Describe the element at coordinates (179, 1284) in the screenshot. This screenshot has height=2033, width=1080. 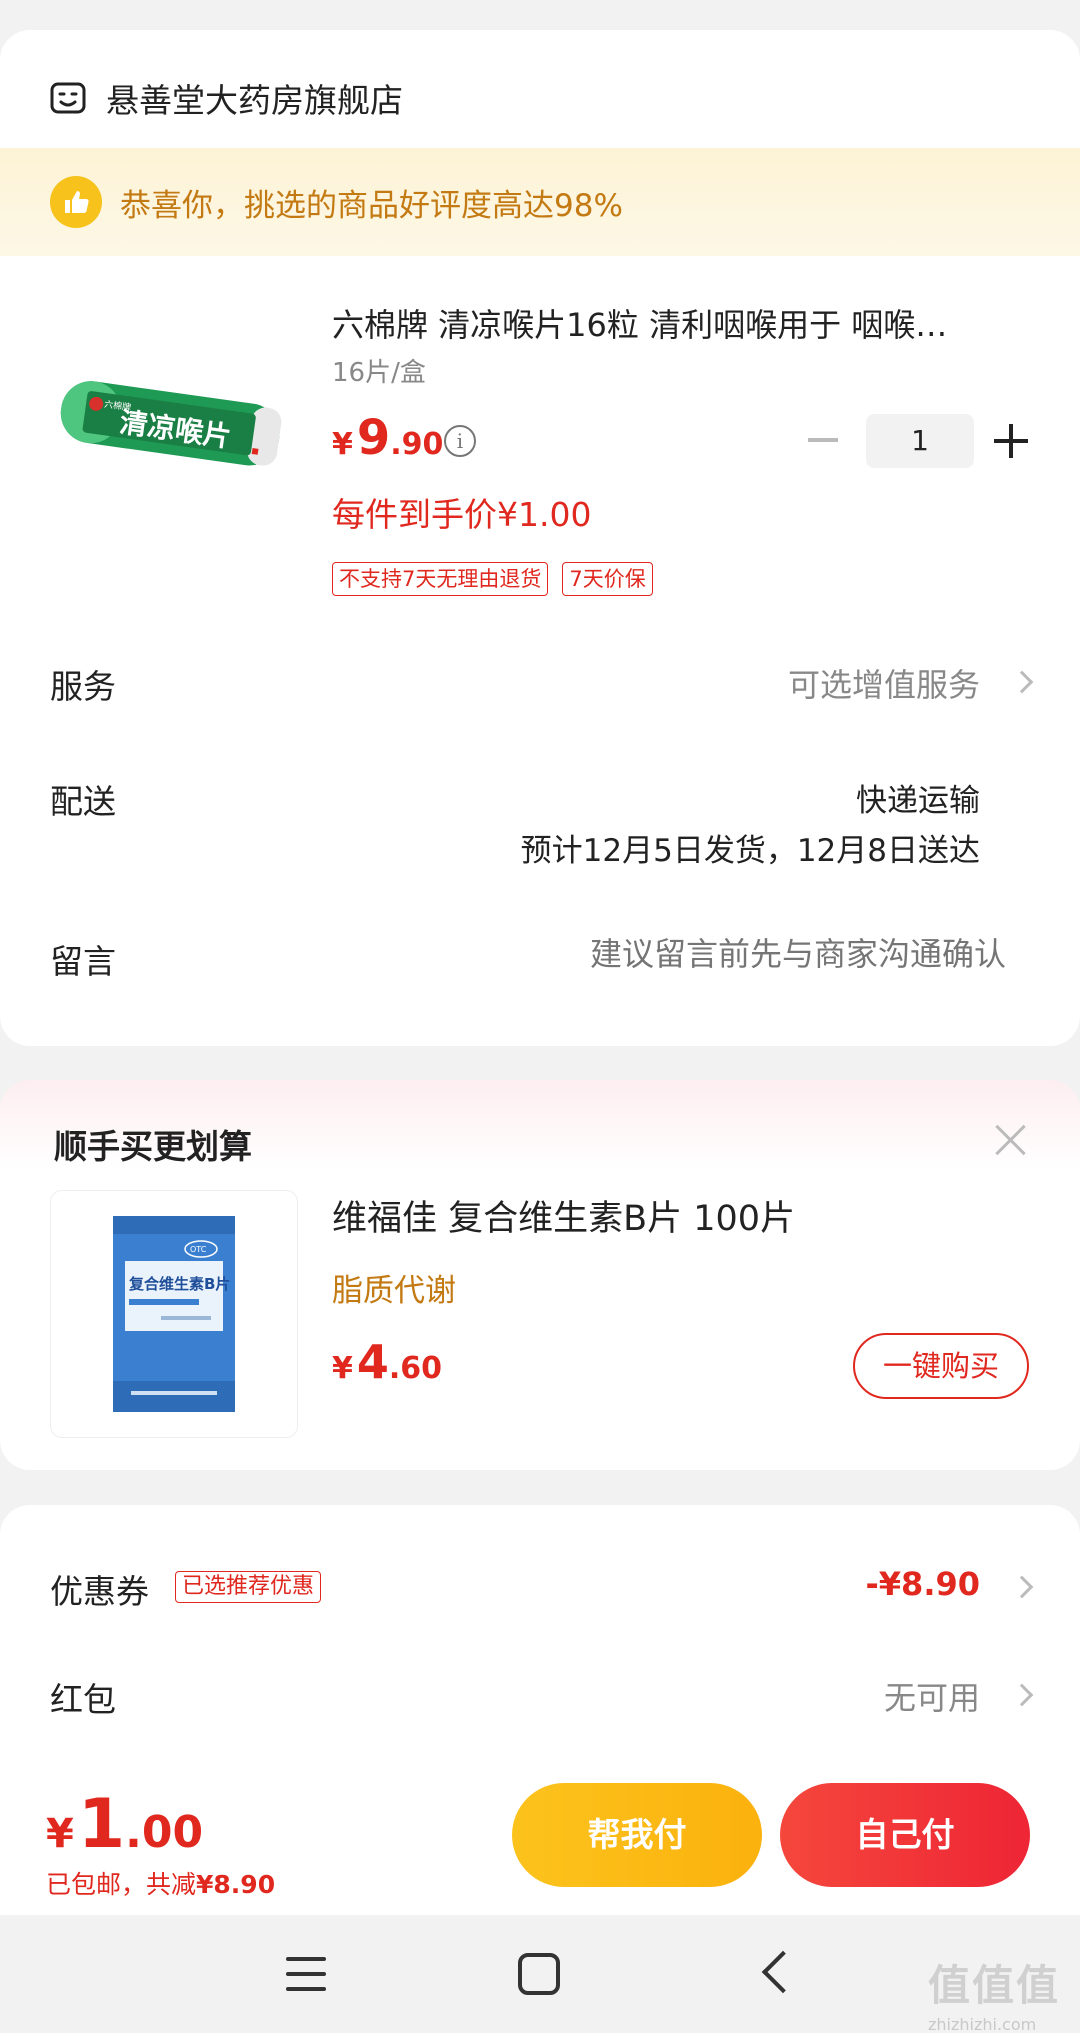
I see `addon-image-label: 复合维生素B片` at that location.